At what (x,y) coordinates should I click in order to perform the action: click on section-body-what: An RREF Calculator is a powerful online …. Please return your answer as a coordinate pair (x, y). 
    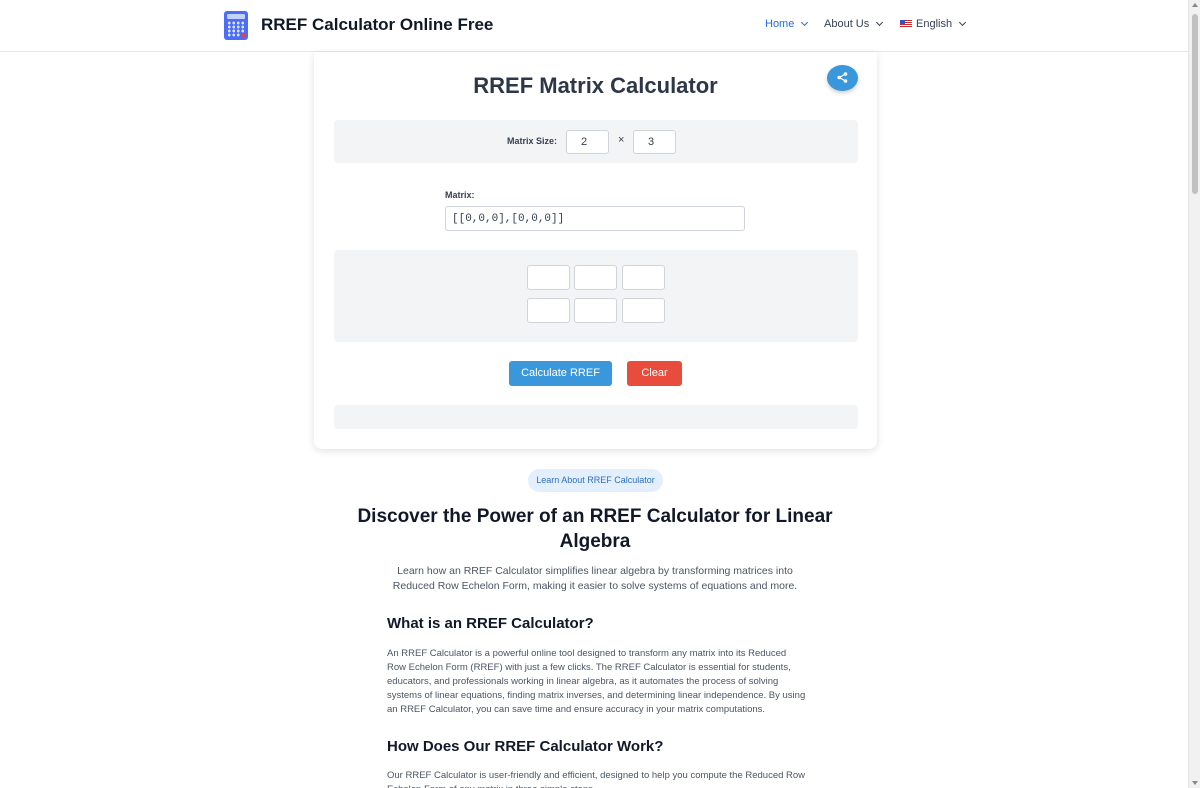
    Looking at the image, I should click on (596, 681).